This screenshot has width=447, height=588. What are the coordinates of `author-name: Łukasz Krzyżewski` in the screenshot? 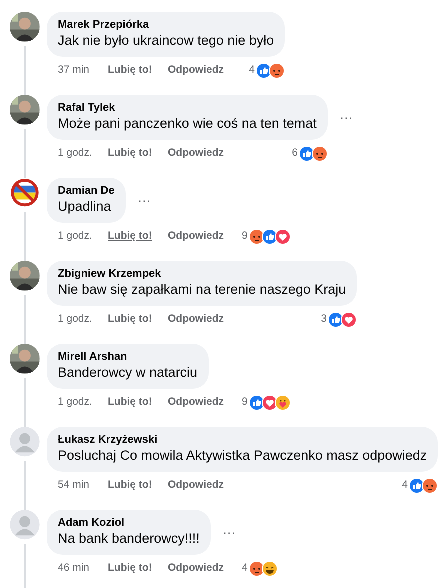 It's located at (108, 440).